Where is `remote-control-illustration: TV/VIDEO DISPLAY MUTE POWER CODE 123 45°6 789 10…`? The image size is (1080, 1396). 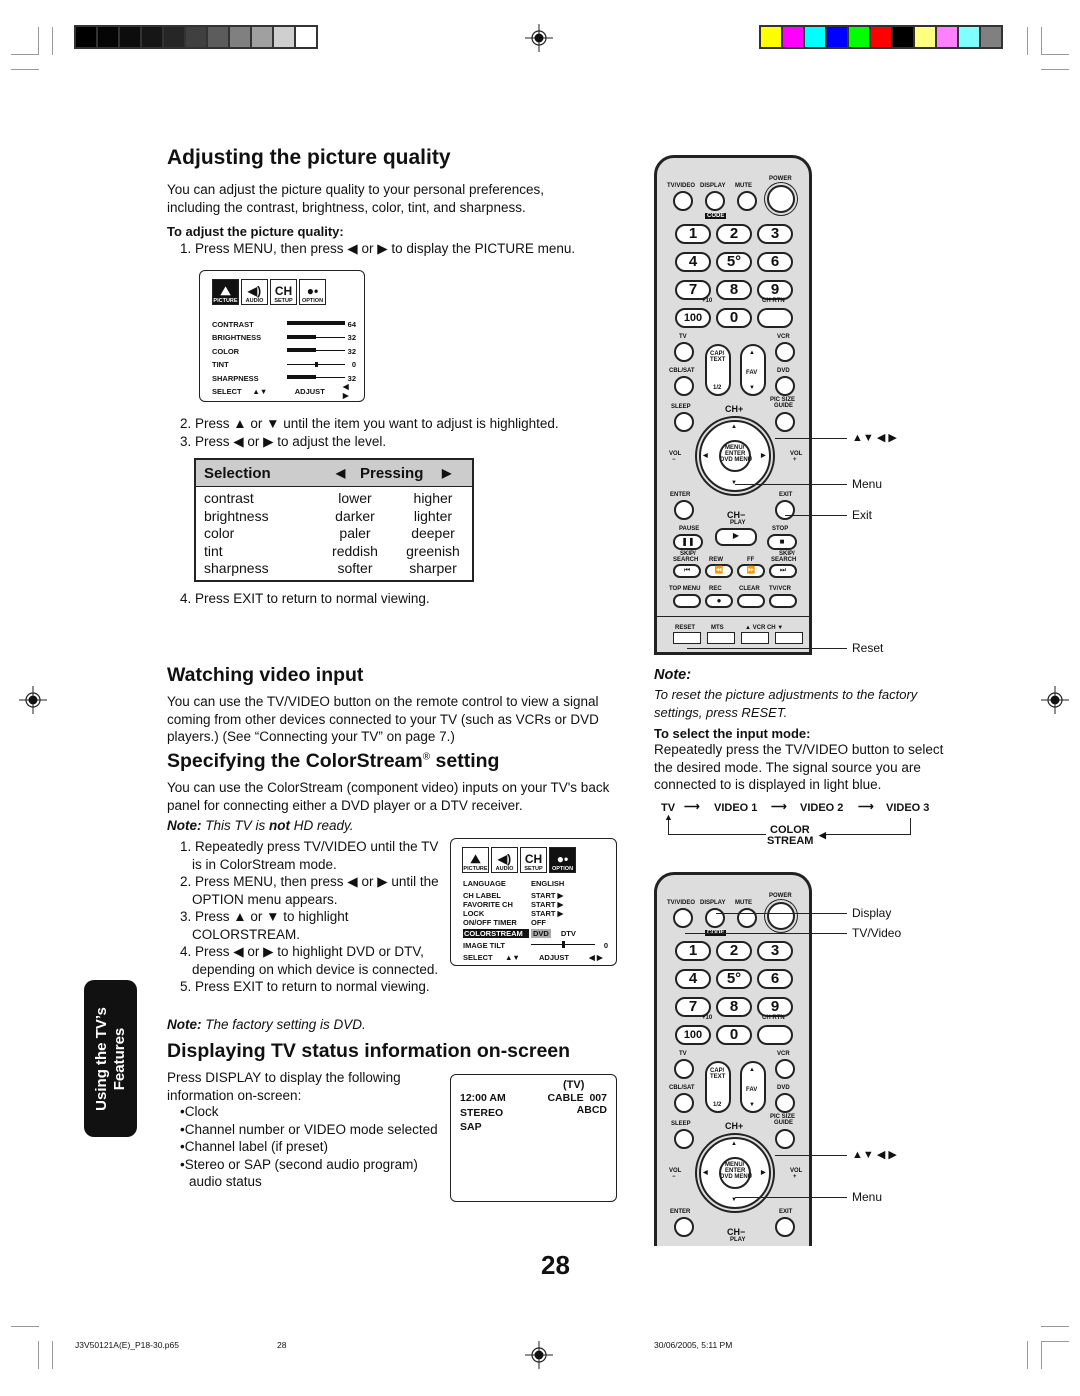 remote-control-illustration: TV/VIDEO DISPLAY MUTE POWER CODE 123 45°6 789 10… is located at coordinates (733, 405).